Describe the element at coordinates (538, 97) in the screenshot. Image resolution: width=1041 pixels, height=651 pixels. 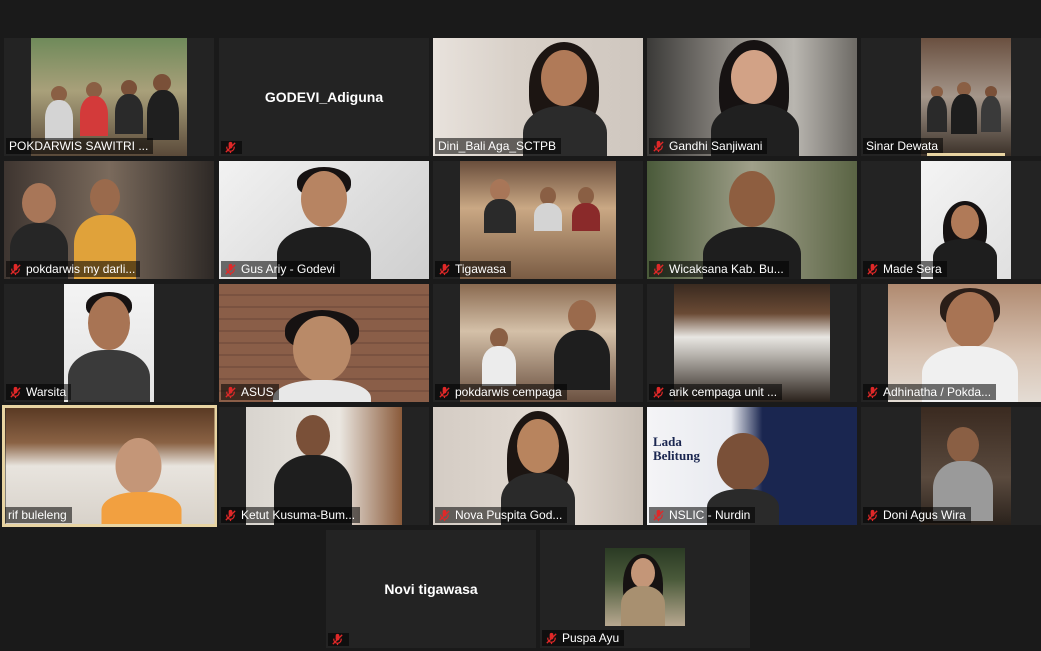
I see `participant-tile: Dini_Bali Aga_SCTPB` at that location.